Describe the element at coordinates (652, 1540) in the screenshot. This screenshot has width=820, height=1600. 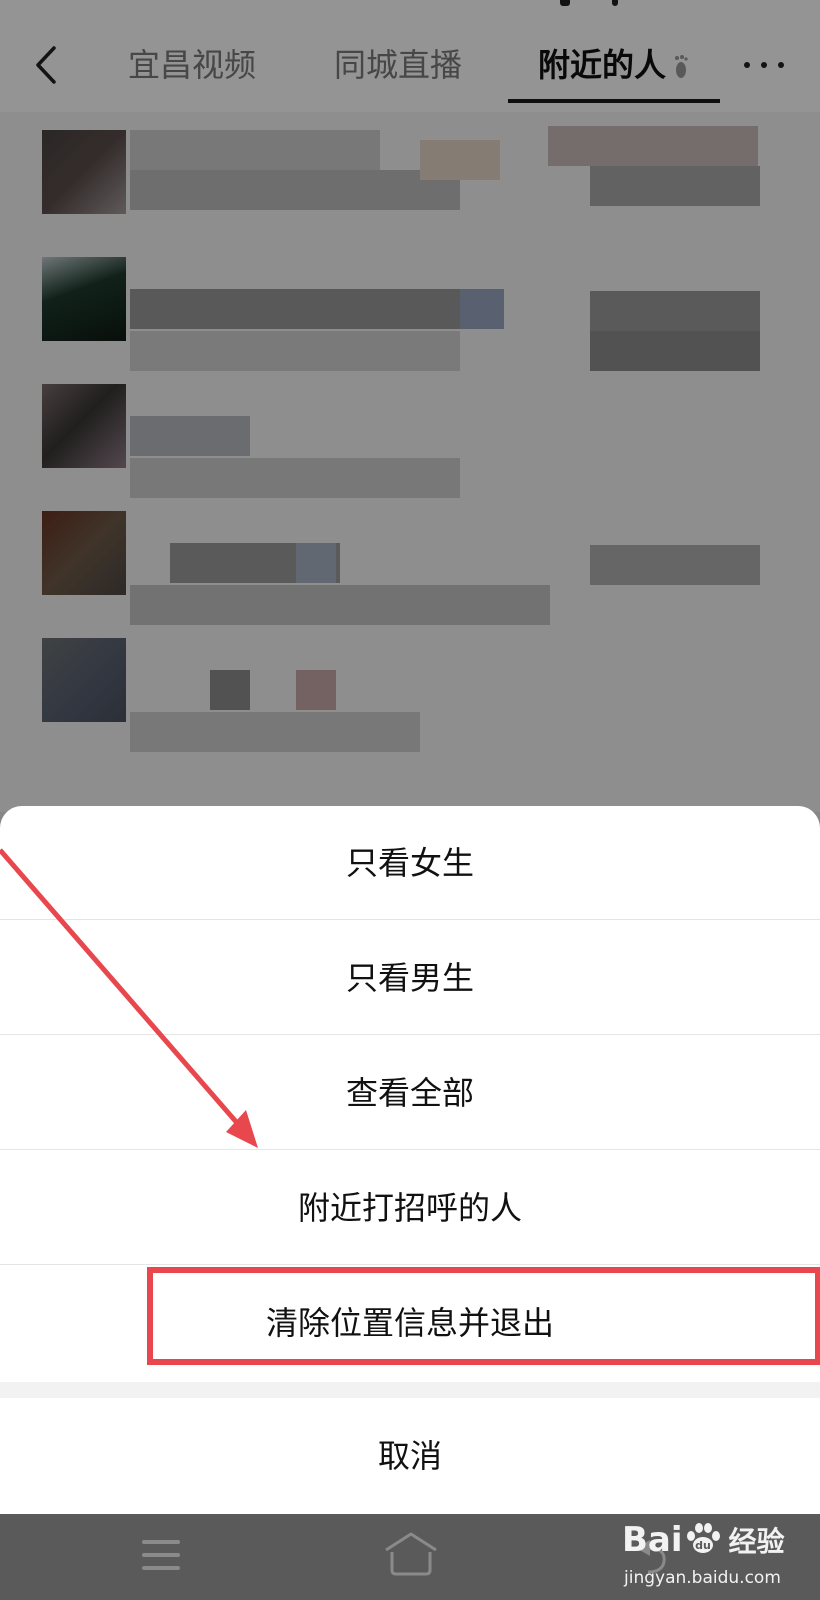
I see `watermark-brand: Bai` at that location.